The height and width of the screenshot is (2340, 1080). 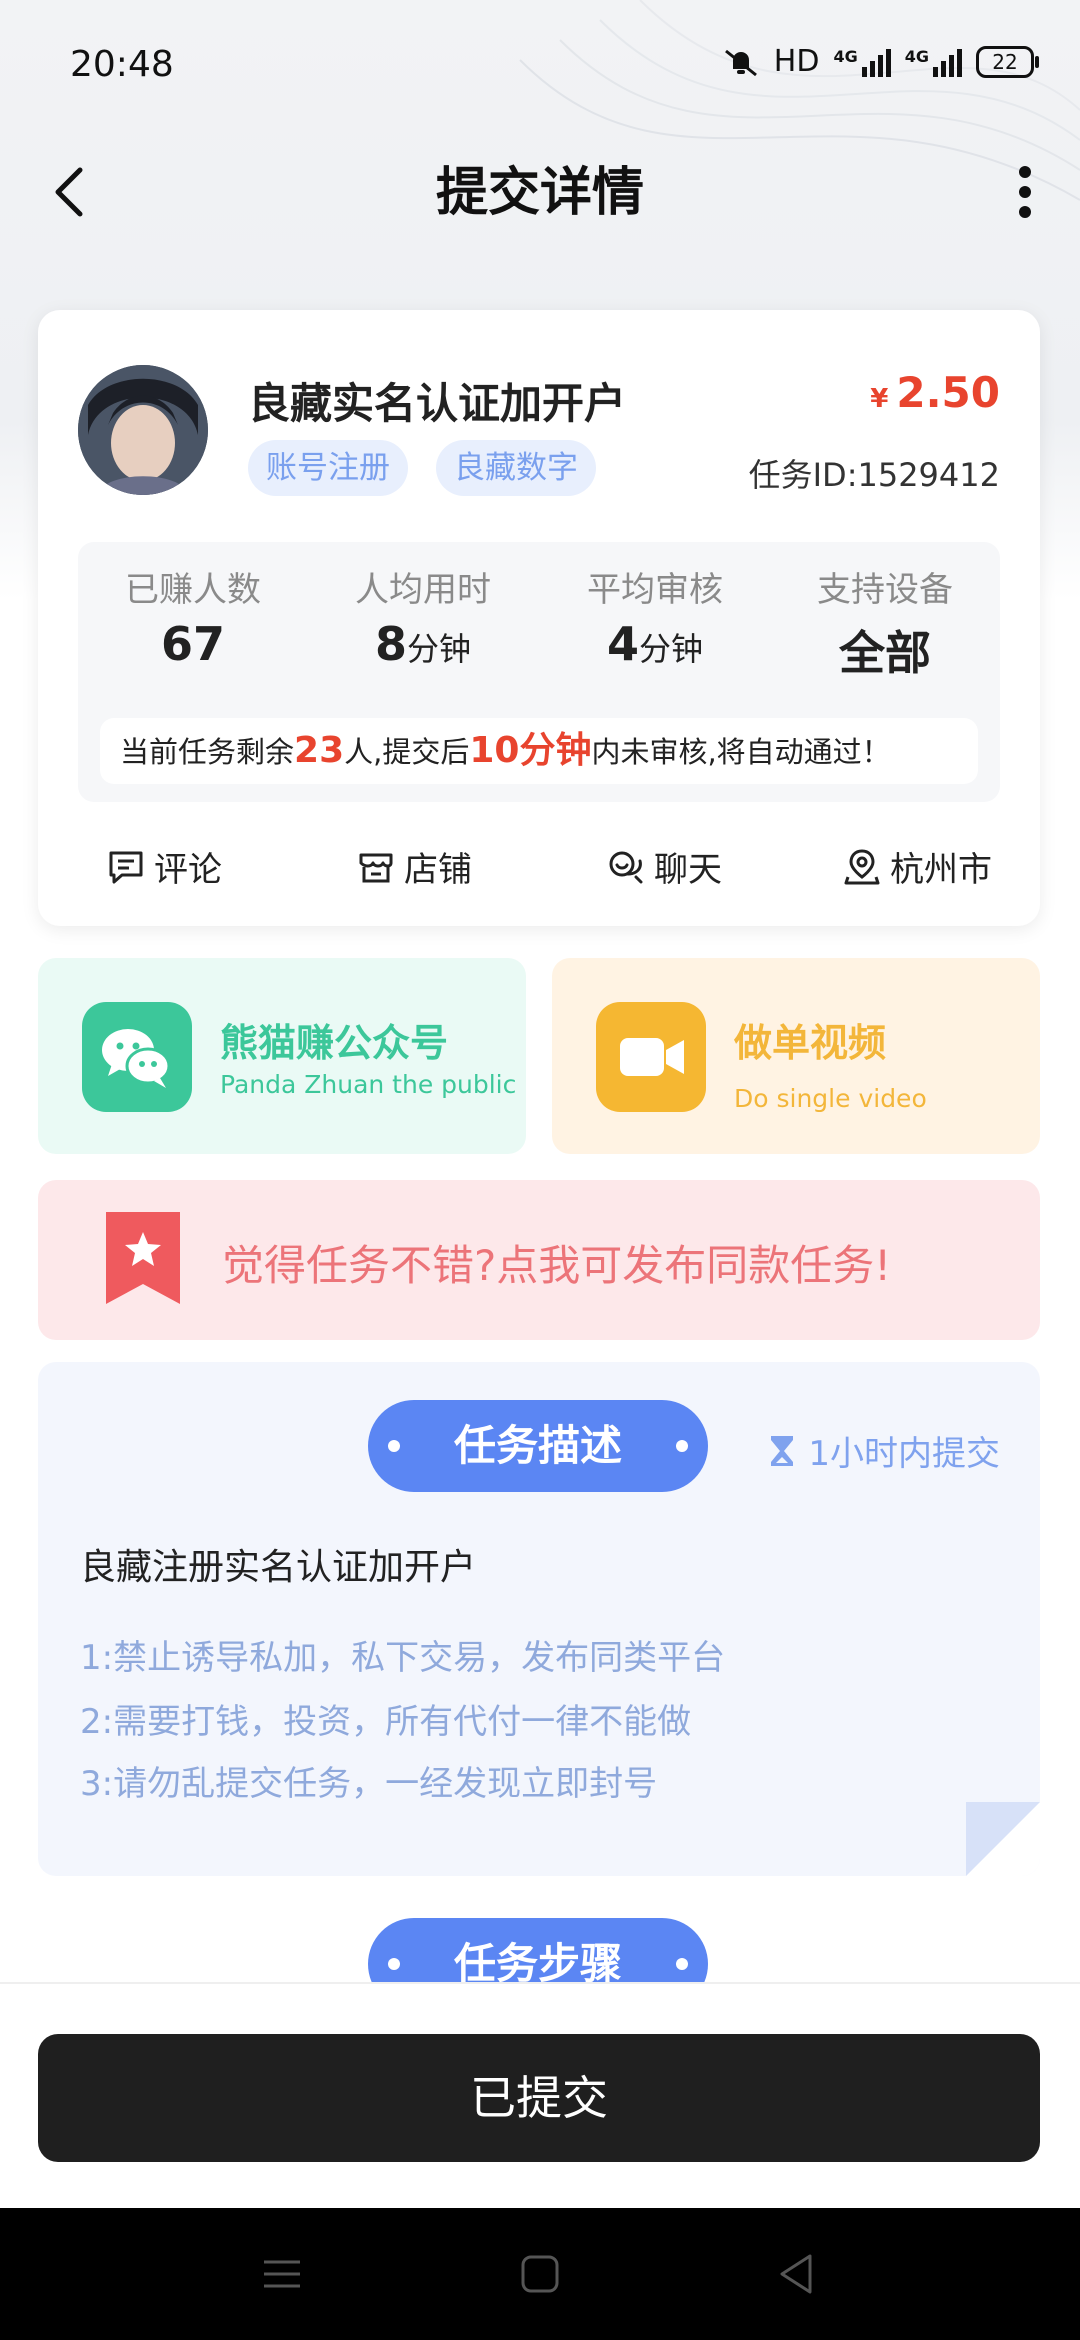 What do you see at coordinates (810, 1043) in the screenshot?
I see `promo-video-title: 做单视频` at bounding box center [810, 1043].